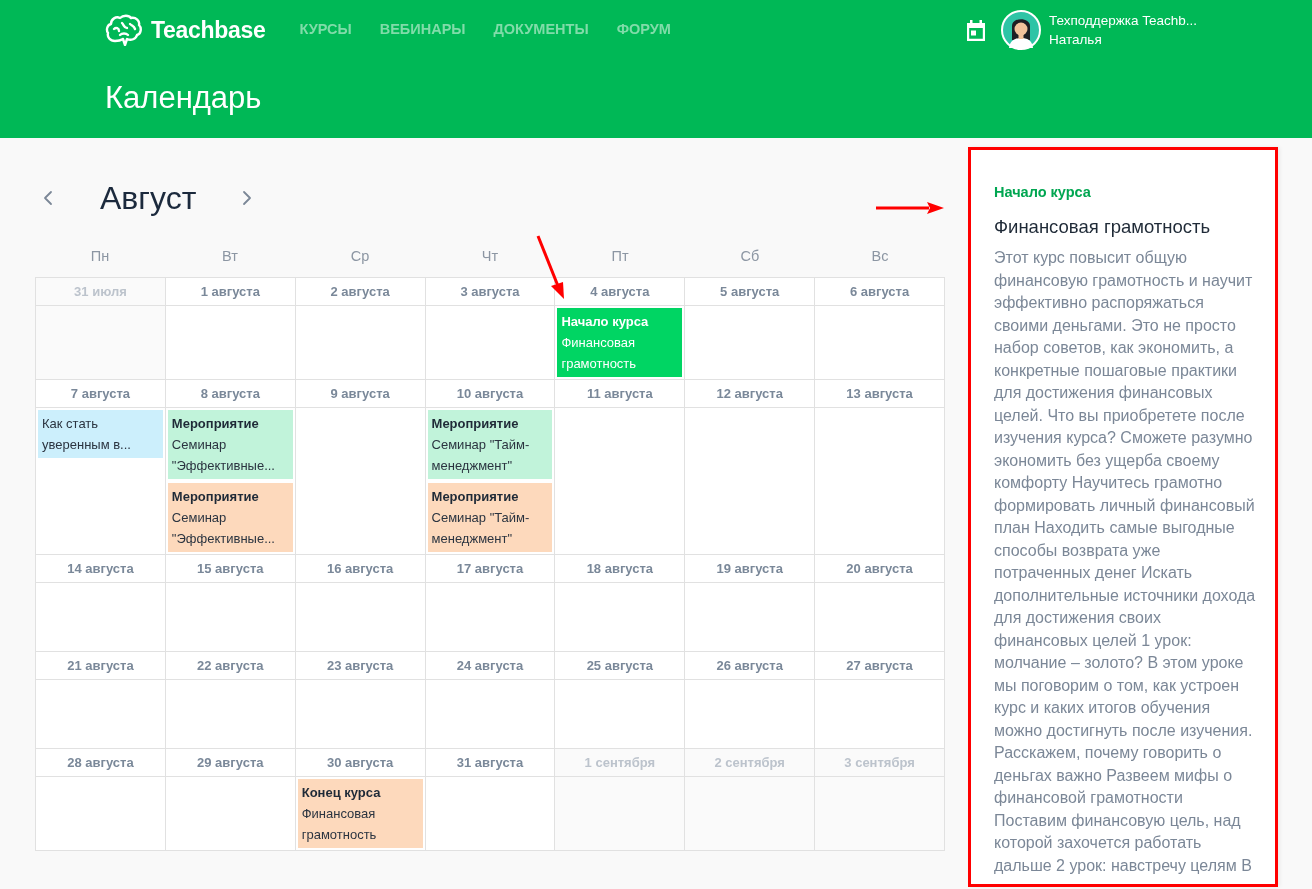 The width and height of the screenshot is (1312, 889). What do you see at coordinates (230, 665) in the screenshot?
I see `day-date: 22 августа` at bounding box center [230, 665].